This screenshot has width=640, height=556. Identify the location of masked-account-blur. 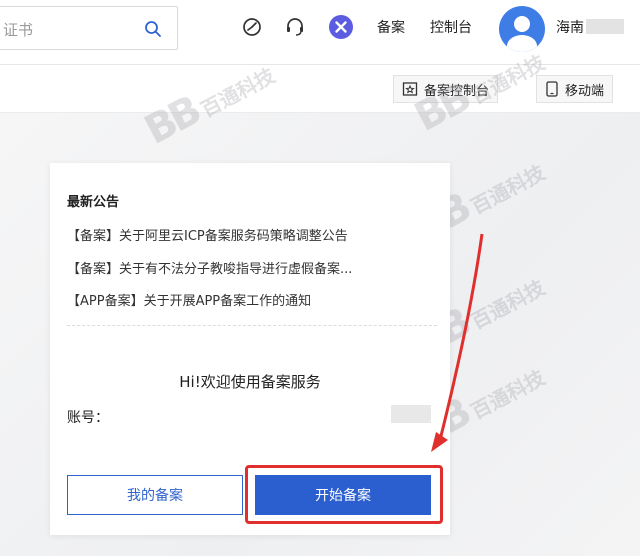
(411, 414).